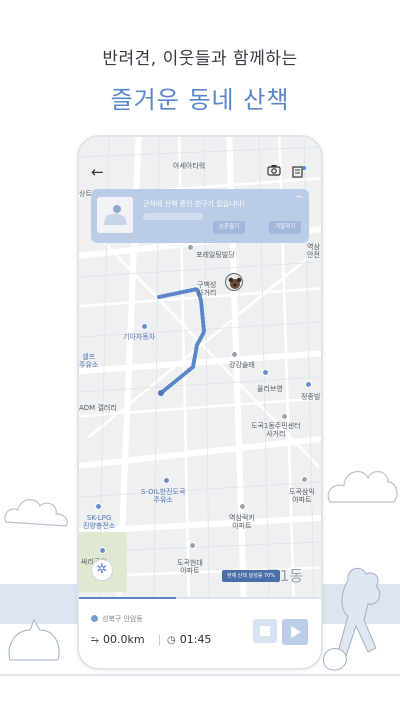  What do you see at coordinates (34, 639) in the screenshot?
I see `cat-illustration` at bounding box center [34, 639].